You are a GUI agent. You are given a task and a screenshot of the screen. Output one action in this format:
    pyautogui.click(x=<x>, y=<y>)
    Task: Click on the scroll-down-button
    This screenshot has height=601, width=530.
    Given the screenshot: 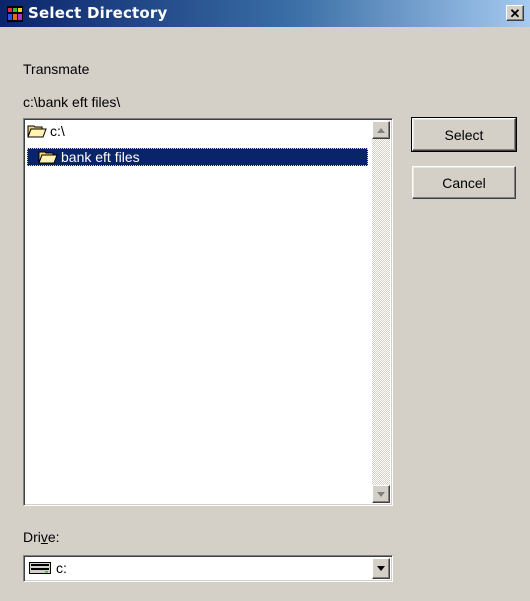 What is the action you would take?
    pyautogui.click(x=381, y=494)
    